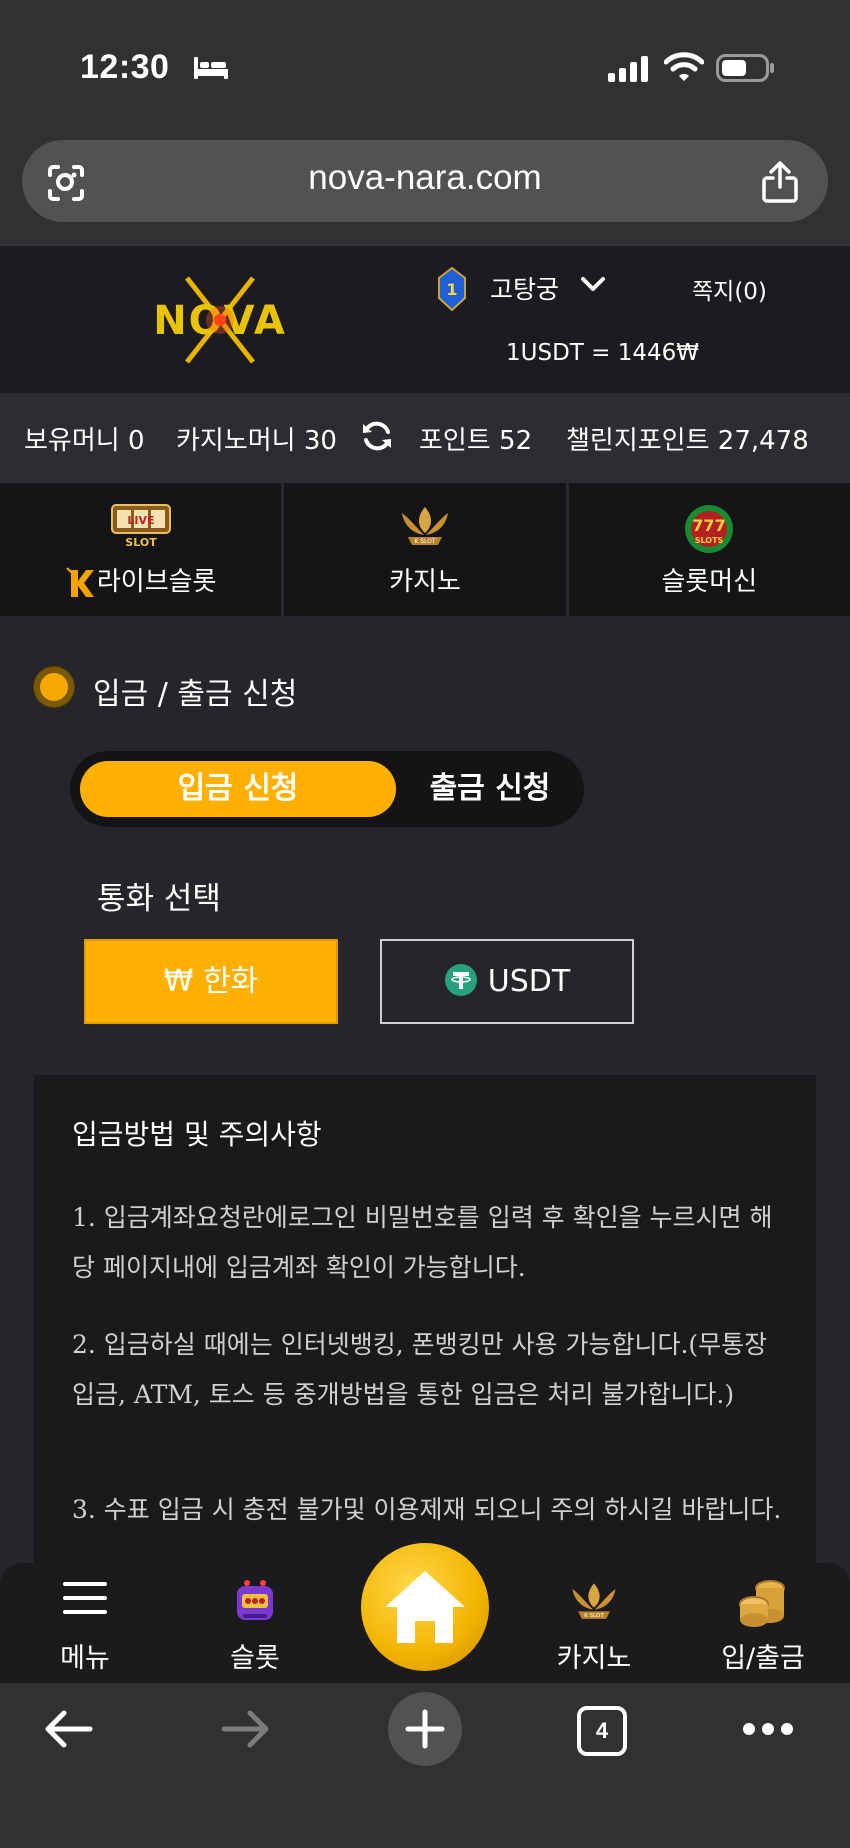 This screenshot has height=1848, width=850. What do you see at coordinates (425, 319) in the screenshot?
I see `site-header` at bounding box center [425, 319].